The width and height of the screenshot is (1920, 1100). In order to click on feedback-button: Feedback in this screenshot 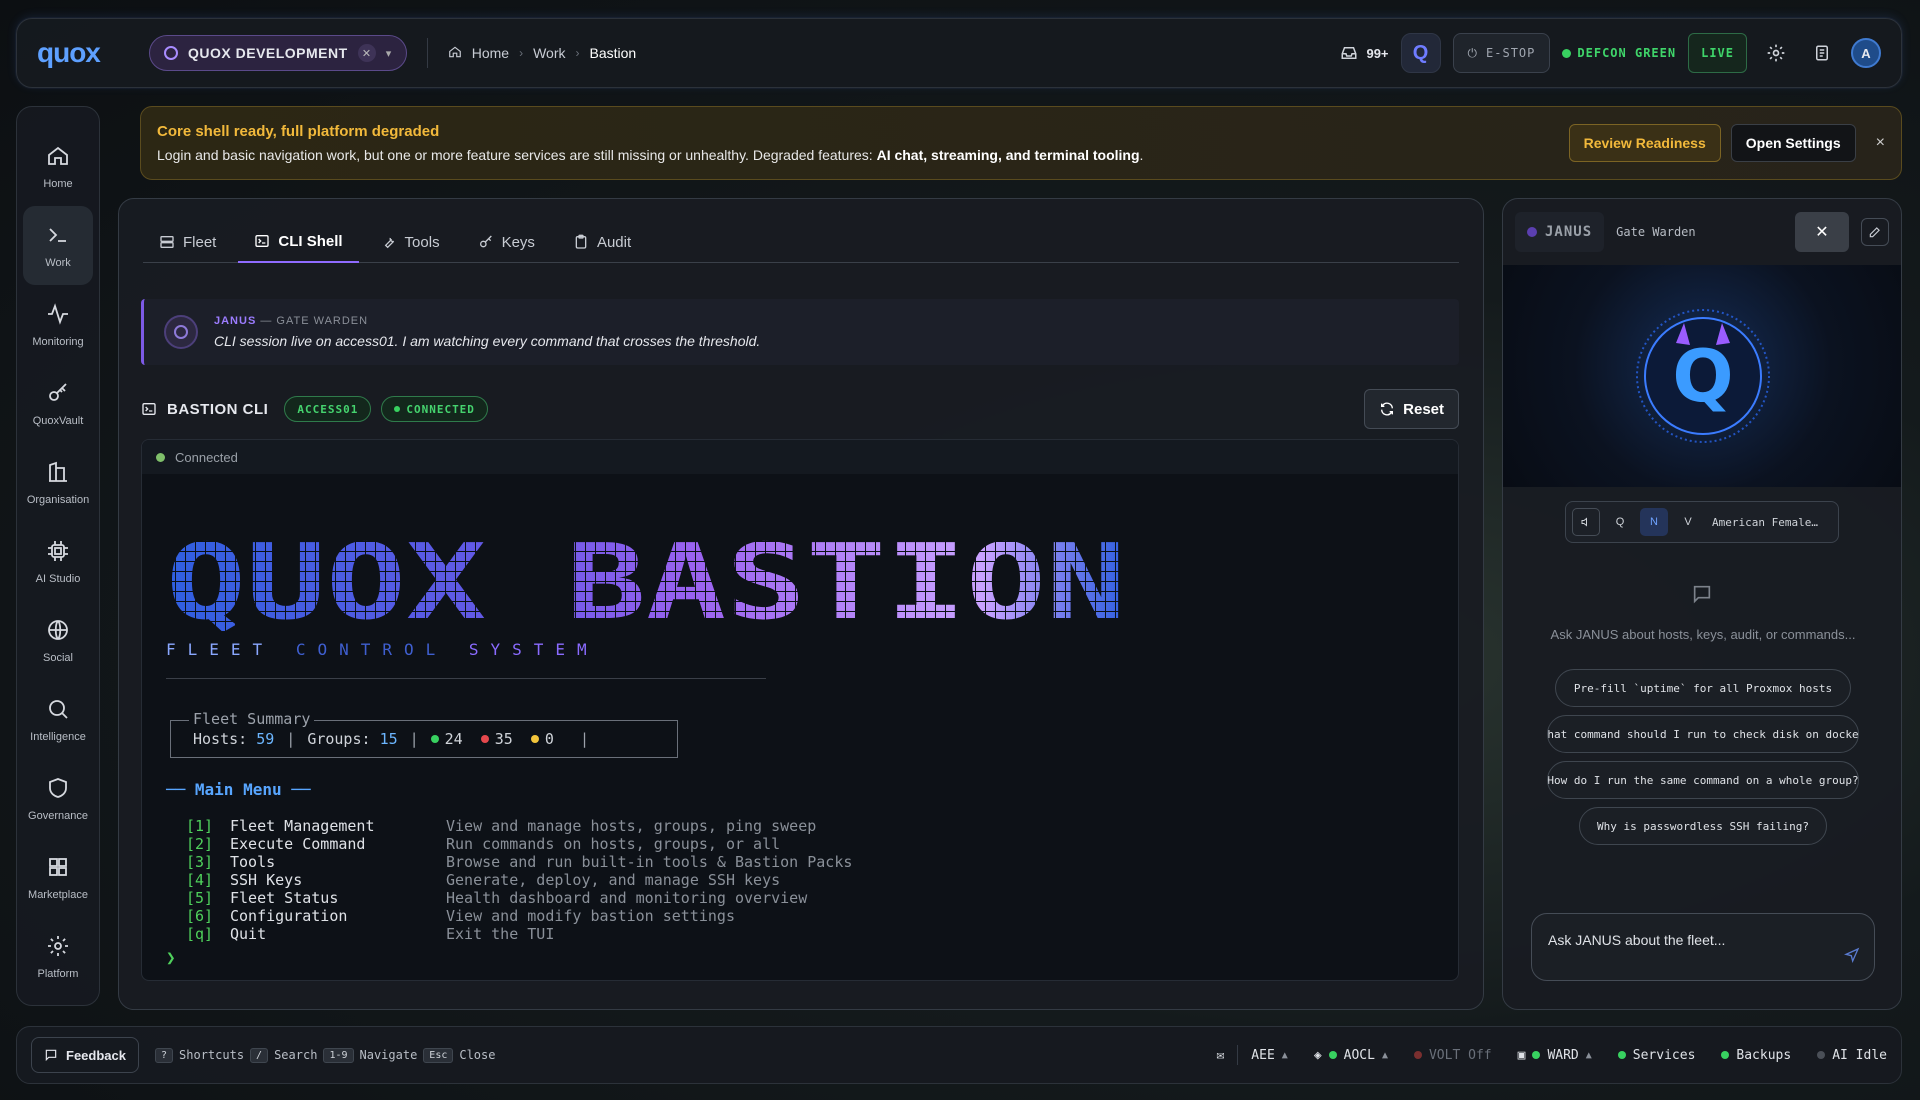, I will do `click(85, 1055)`.